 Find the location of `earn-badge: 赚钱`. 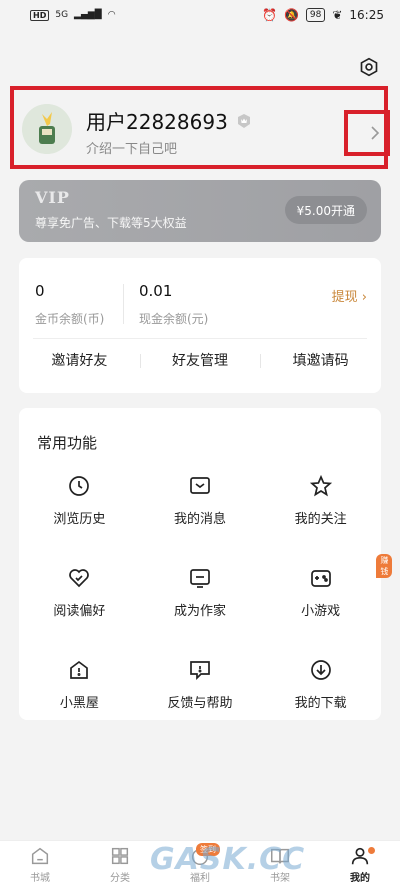

earn-badge: 赚钱 is located at coordinates (384, 566).